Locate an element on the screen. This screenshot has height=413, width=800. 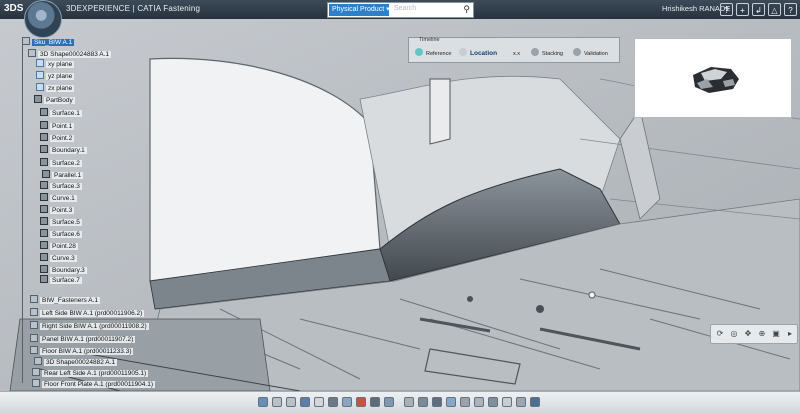
report-icon is located at coordinates (493, 402).